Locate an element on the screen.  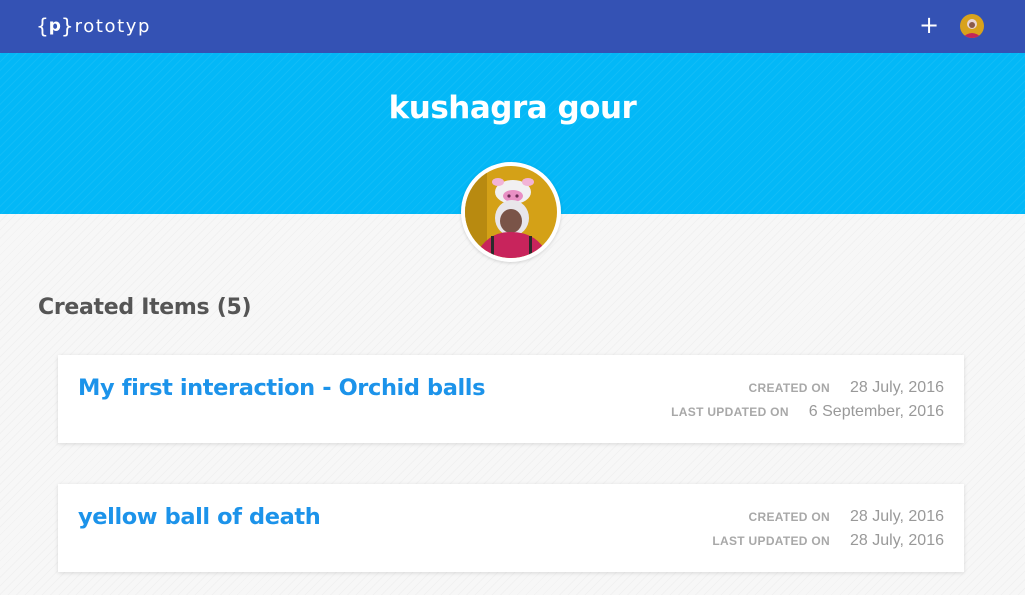
logo-text: rototyp is located at coordinates (113, 26).